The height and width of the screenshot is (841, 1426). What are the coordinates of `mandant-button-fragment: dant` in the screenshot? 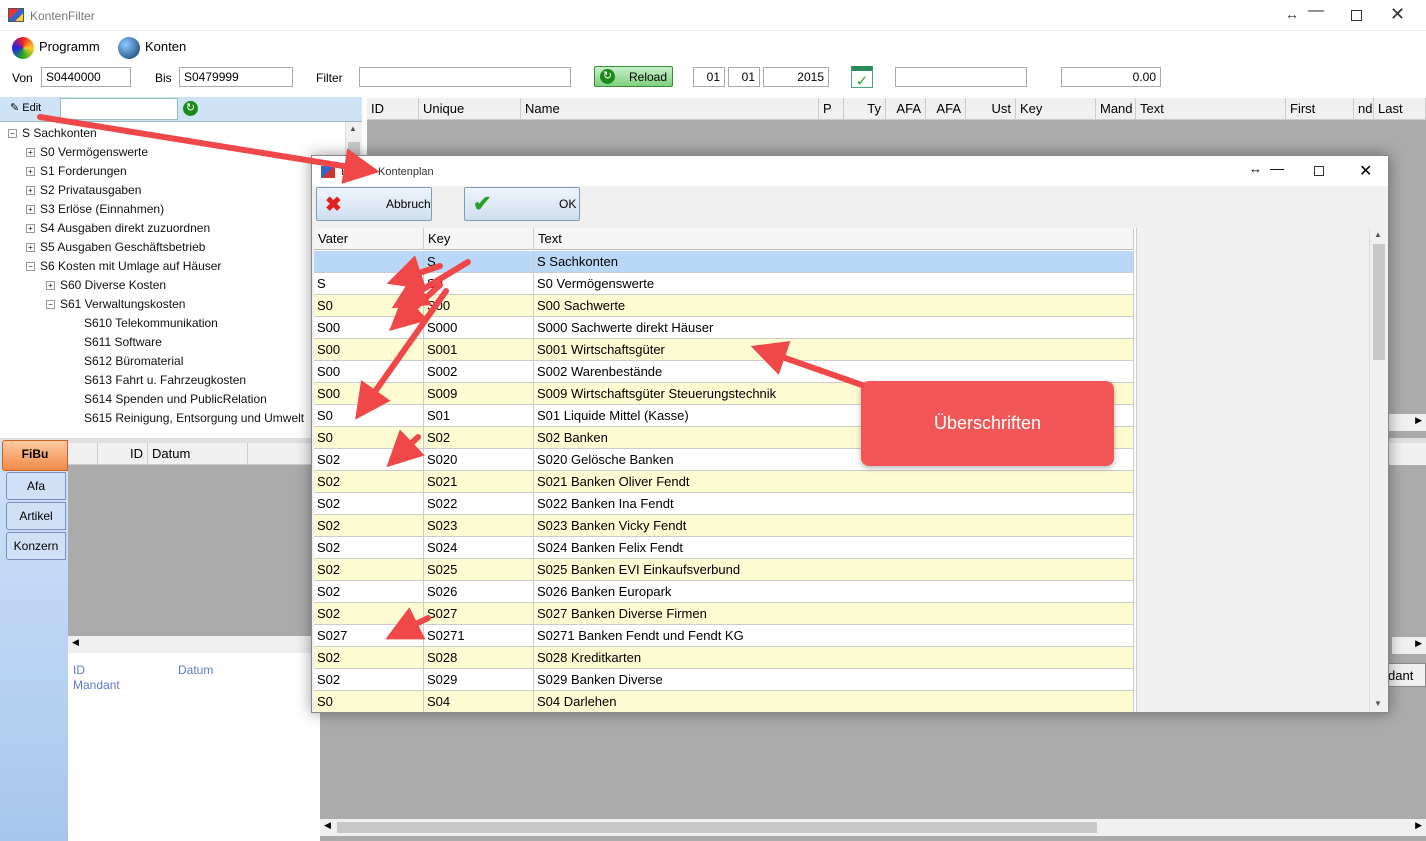 It's located at (1404, 675).